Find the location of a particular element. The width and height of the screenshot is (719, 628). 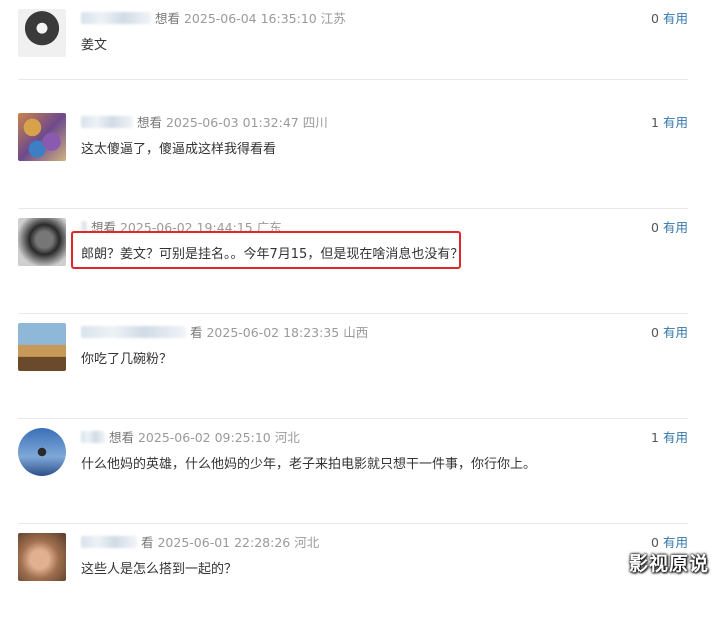

comment-meta: 想看 2025-06-02 09:25:10 河北 is located at coordinates (190, 438).